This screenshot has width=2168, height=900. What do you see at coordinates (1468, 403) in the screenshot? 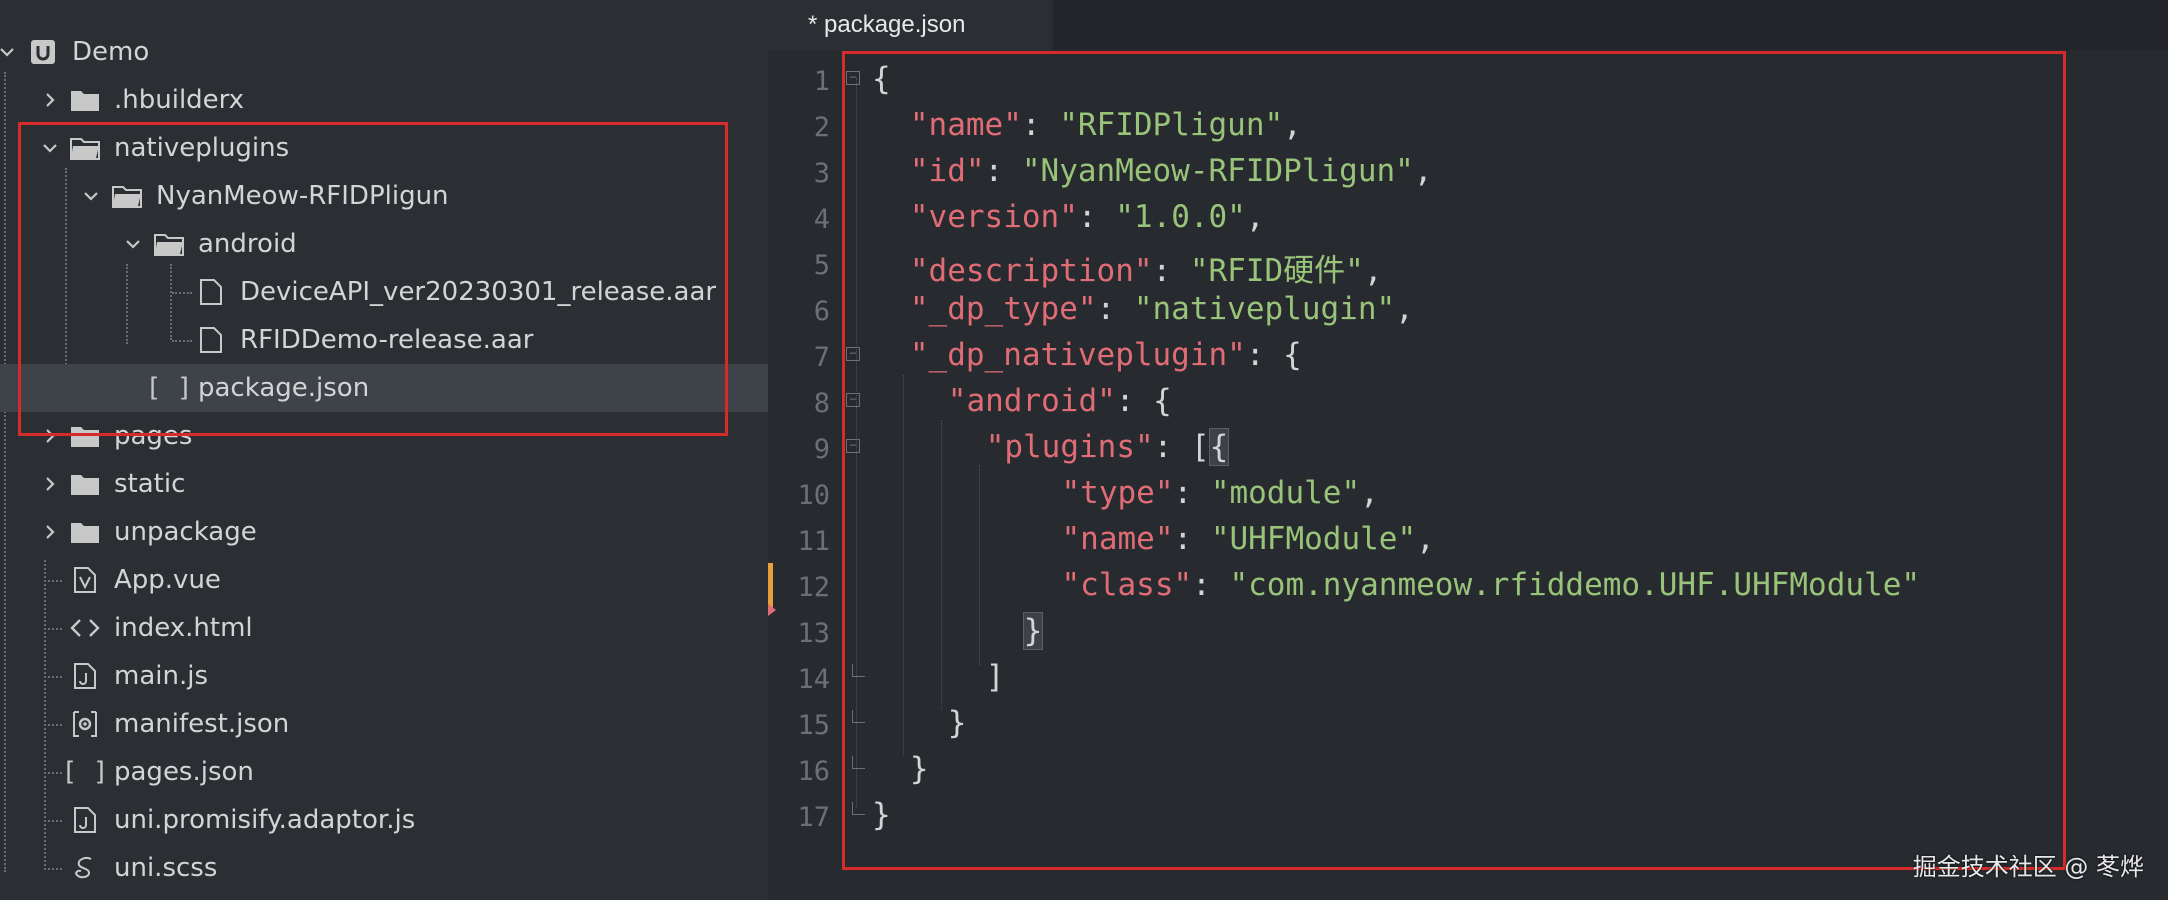
I see `code-line: 8 − "android": {` at bounding box center [1468, 403].